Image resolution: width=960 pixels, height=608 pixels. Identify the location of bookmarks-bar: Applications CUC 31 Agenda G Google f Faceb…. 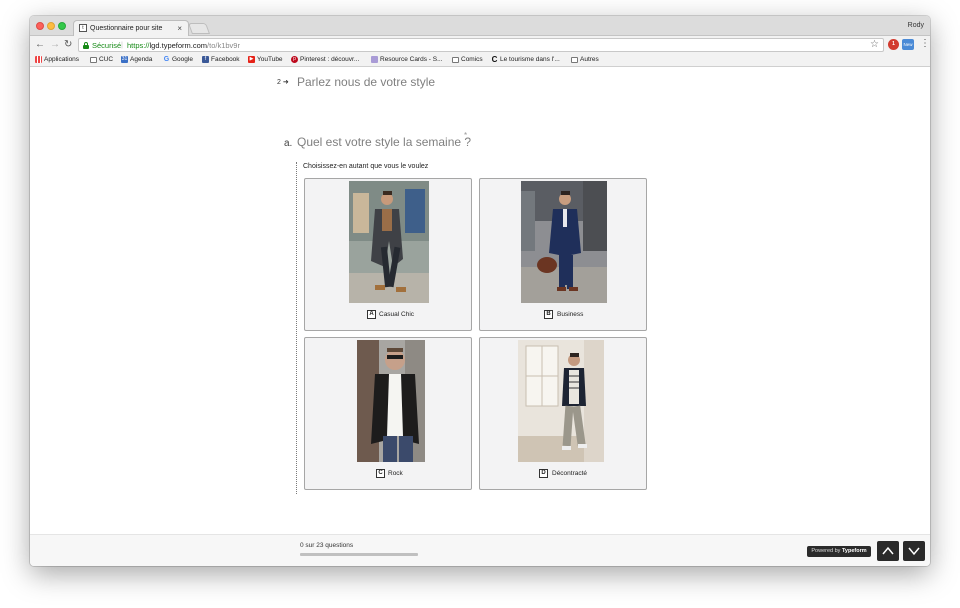
(480, 60).